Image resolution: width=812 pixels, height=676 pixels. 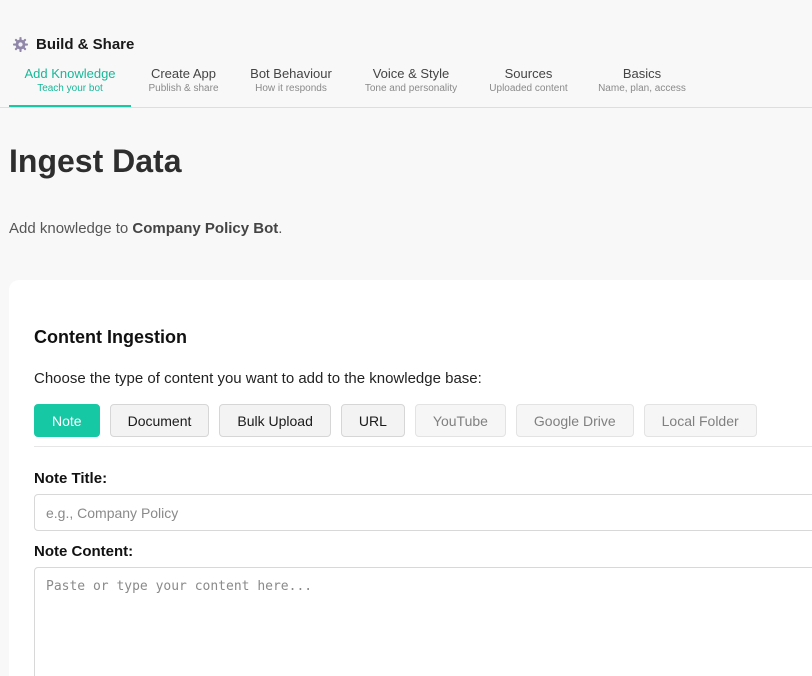 I want to click on tab-create-app: Create App Publish & share, so click(x=183, y=84).